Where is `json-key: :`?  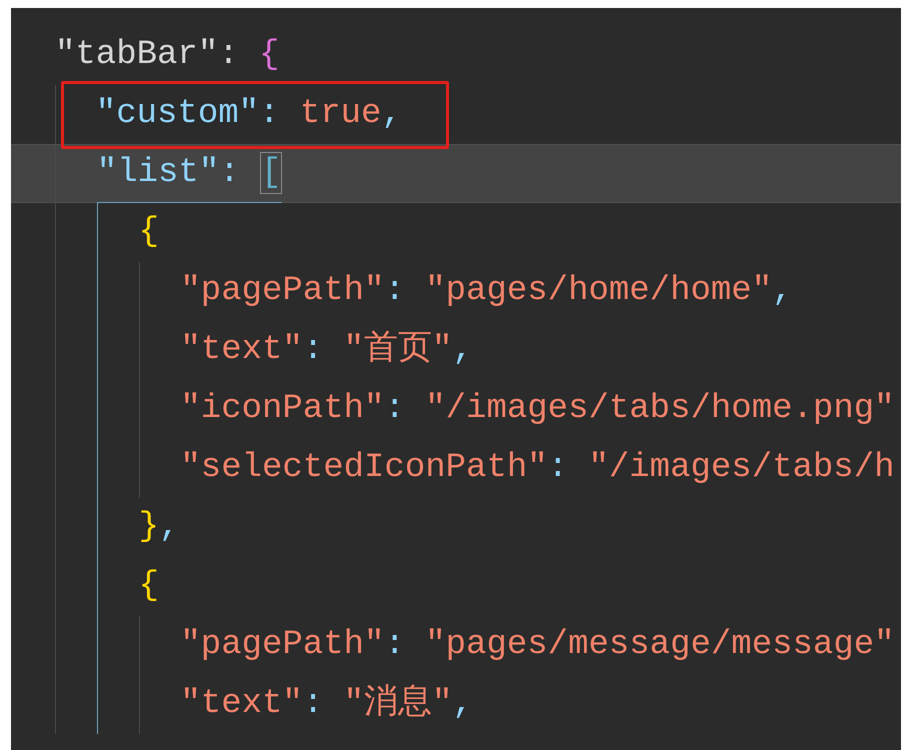 json-key: : is located at coordinates (239, 55).